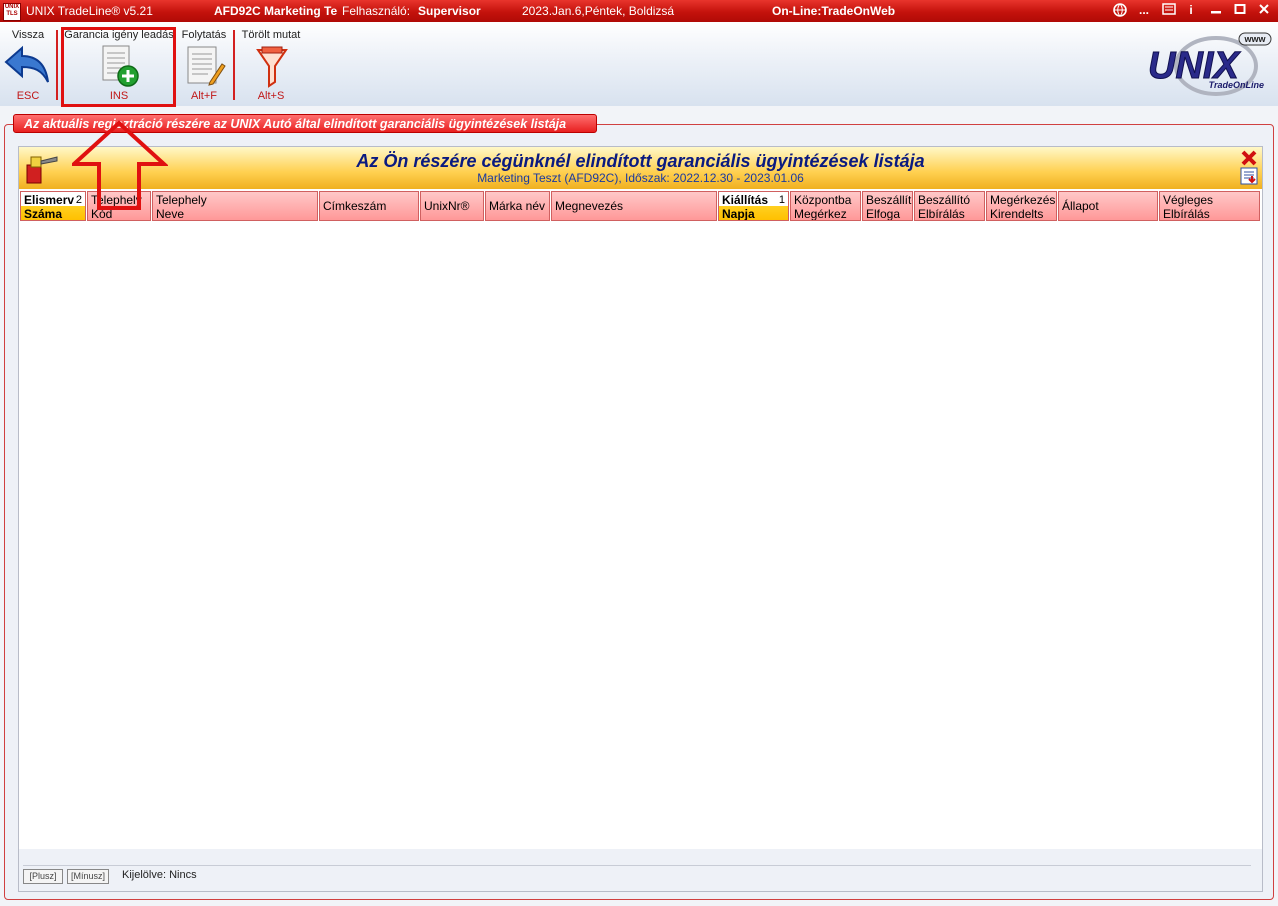 This screenshot has height=906, width=1278. I want to click on back-arrow-icon, so click(26, 64).